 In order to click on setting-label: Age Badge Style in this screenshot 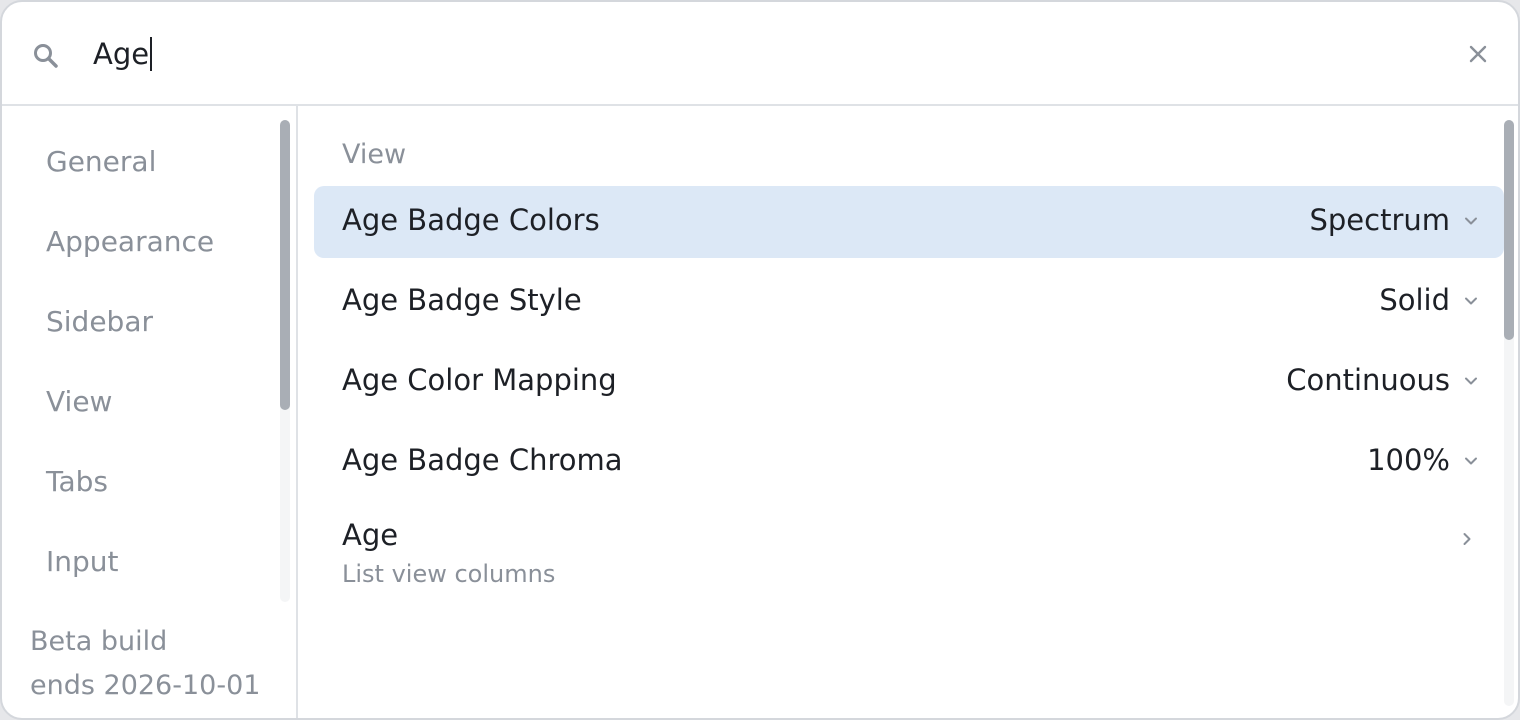, I will do `click(462, 300)`.